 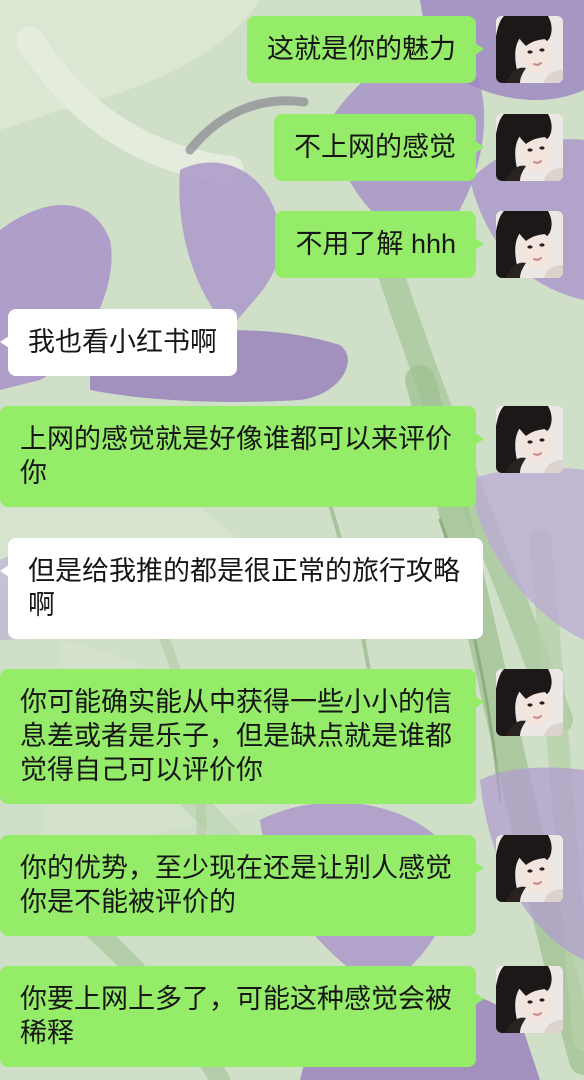 I want to click on message-row-received: 但是给我推的都是很正常的旅行攻略啊, so click(x=292, y=588).